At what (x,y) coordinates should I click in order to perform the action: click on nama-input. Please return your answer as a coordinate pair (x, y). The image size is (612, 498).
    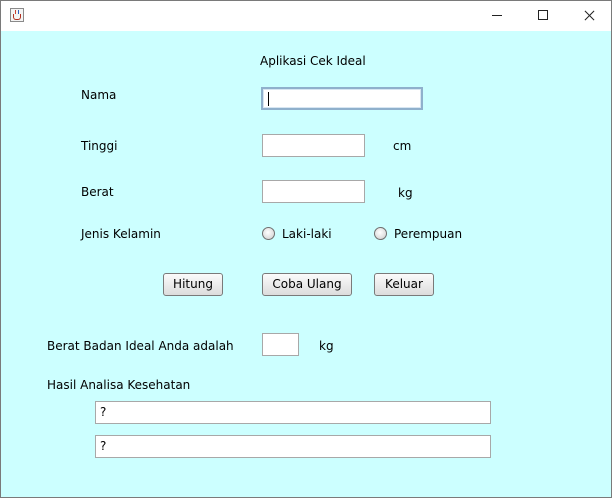
    Looking at the image, I should click on (342, 98).